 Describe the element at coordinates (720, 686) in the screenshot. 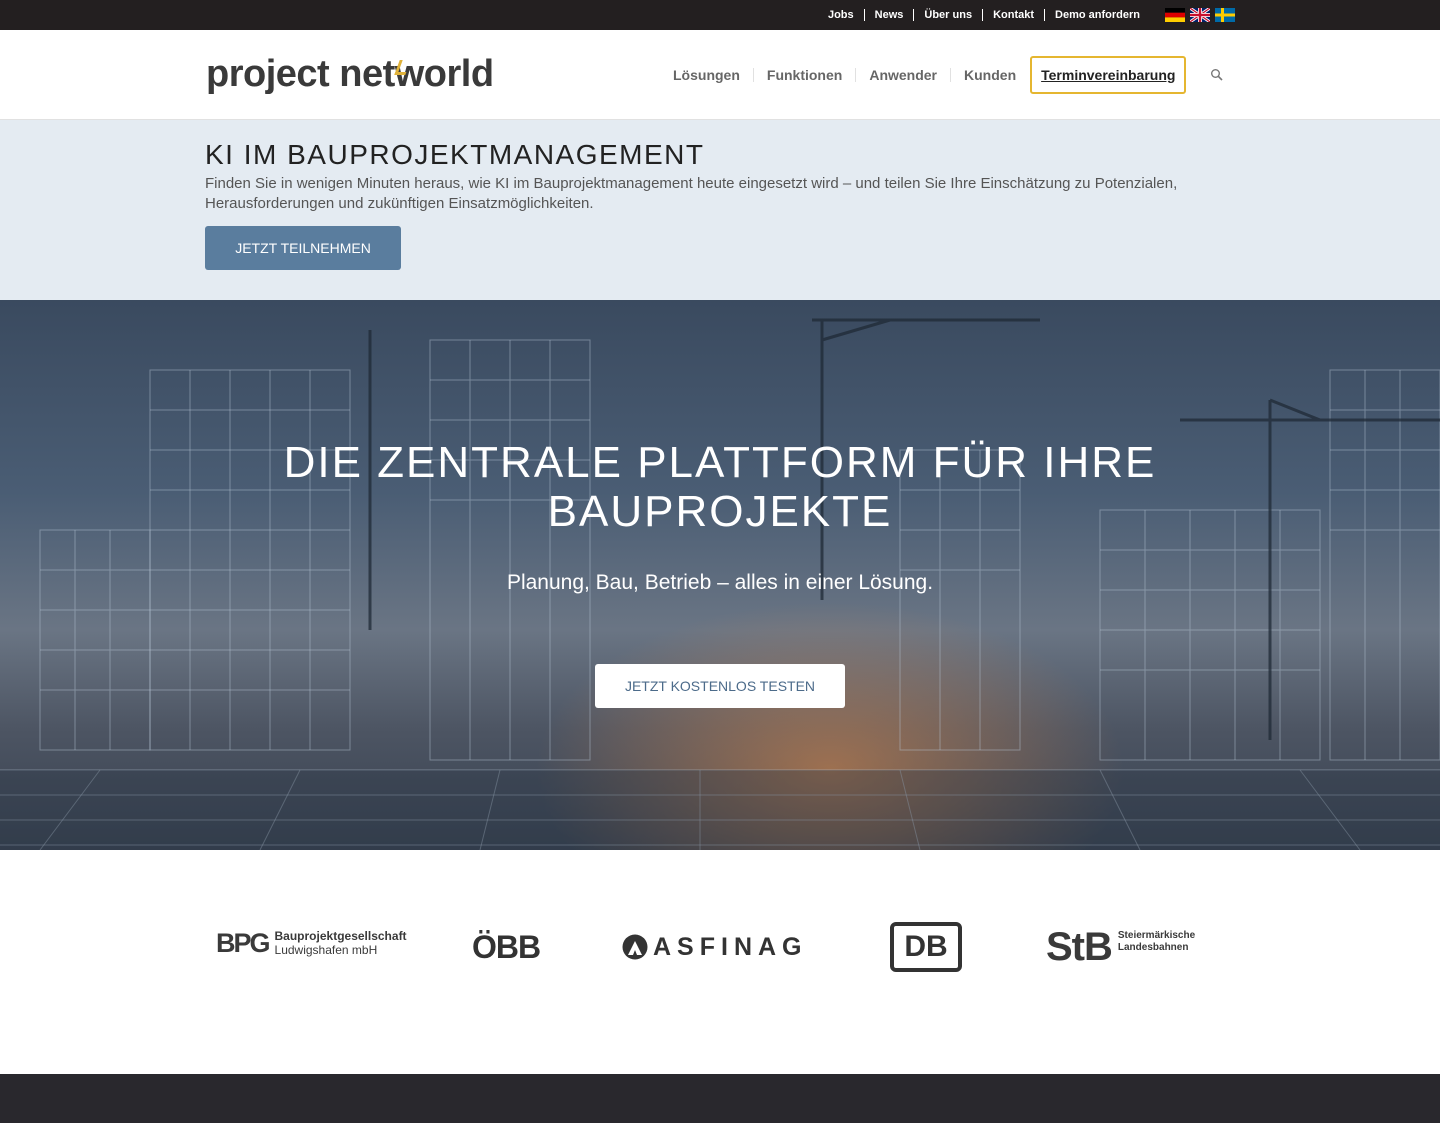

I see `free-trial-button: JETZT KOSTENLOS TESTEN` at that location.